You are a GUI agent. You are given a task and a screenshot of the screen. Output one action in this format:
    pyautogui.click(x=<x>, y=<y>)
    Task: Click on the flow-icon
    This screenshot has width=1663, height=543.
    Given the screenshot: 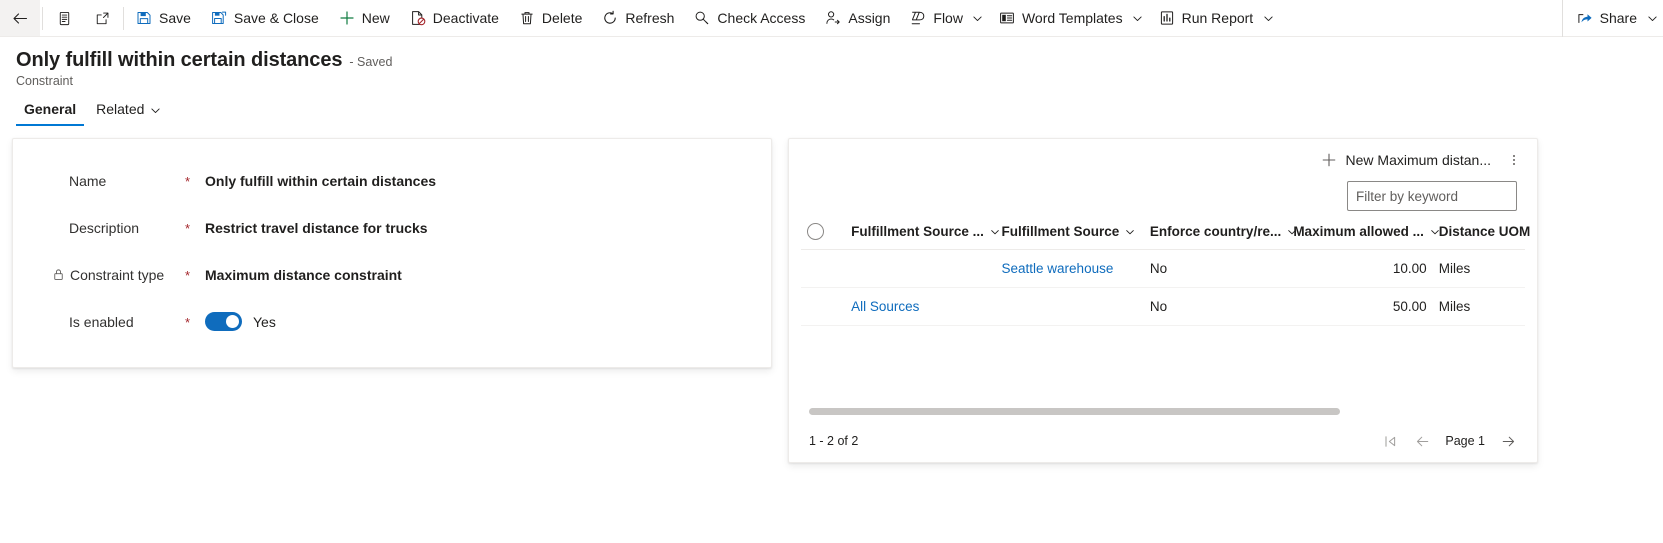 What is the action you would take?
    pyautogui.click(x=918, y=18)
    